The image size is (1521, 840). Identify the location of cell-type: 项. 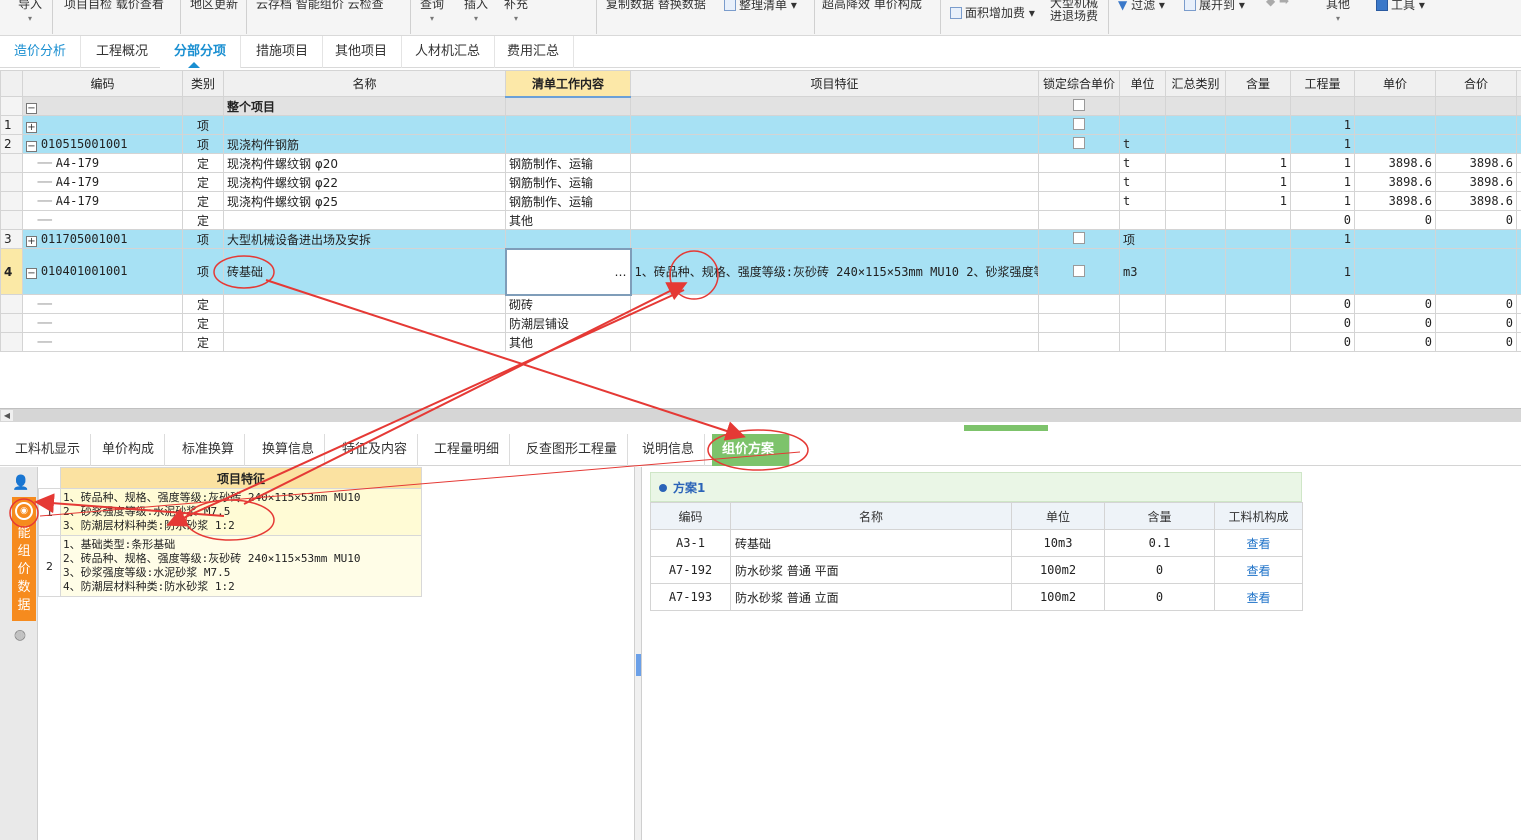
(203, 144).